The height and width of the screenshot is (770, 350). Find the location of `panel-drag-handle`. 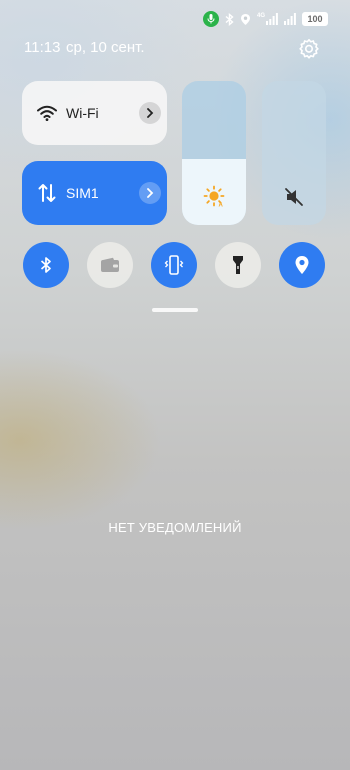

panel-drag-handle is located at coordinates (175, 310).